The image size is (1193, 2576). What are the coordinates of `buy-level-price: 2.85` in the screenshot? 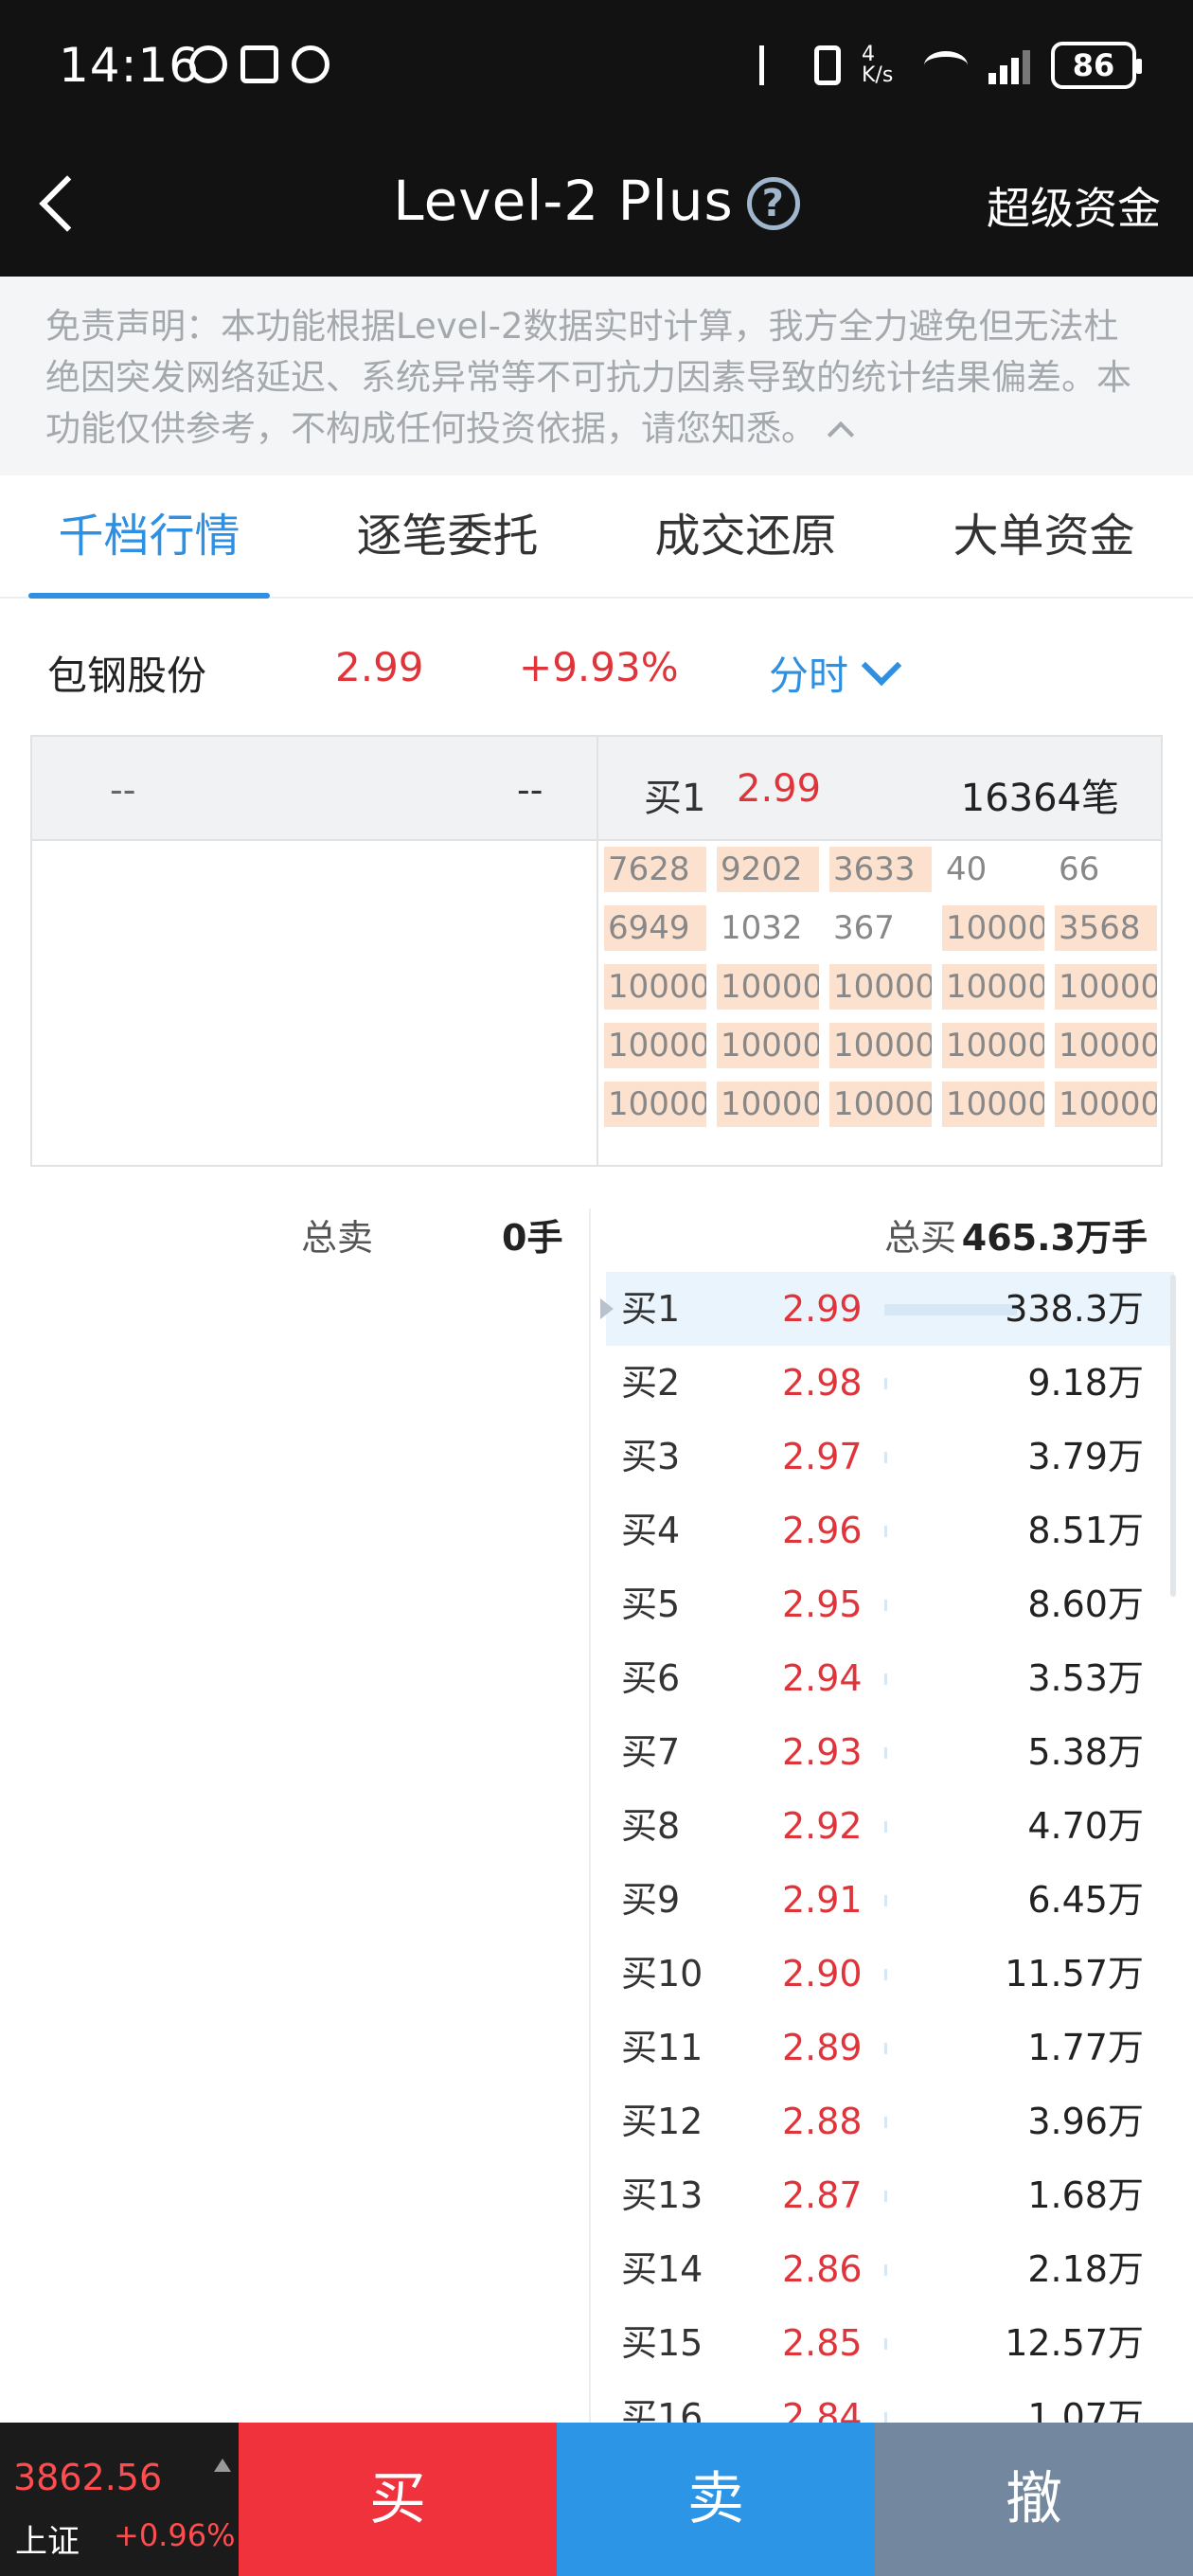 It's located at (822, 2343).